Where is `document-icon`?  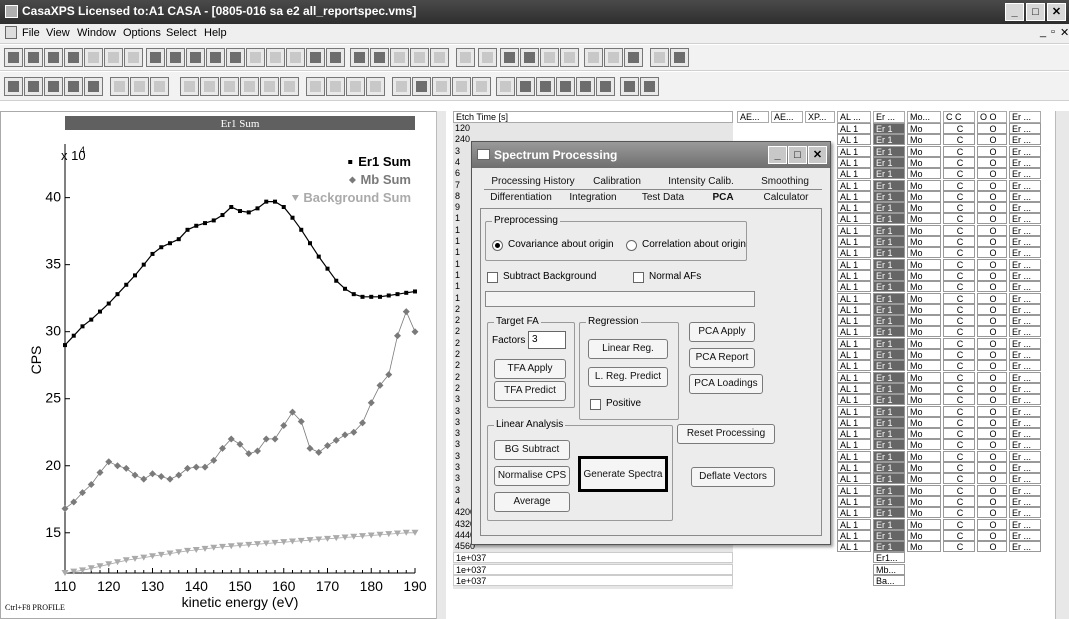 document-icon is located at coordinates (11, 32).